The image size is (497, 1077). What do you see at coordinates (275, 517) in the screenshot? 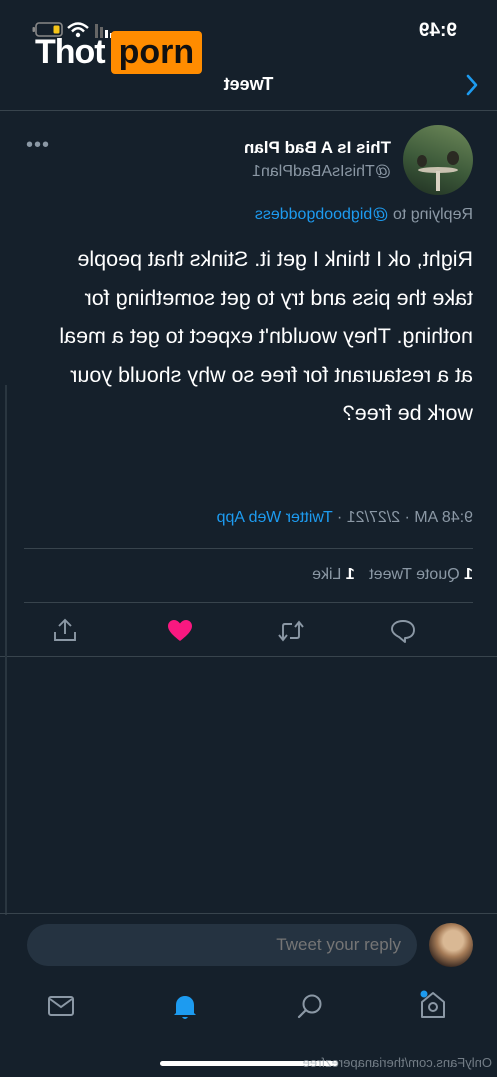
I see `tweet-source: Twitter Web App` at bounding box center [275, 517].